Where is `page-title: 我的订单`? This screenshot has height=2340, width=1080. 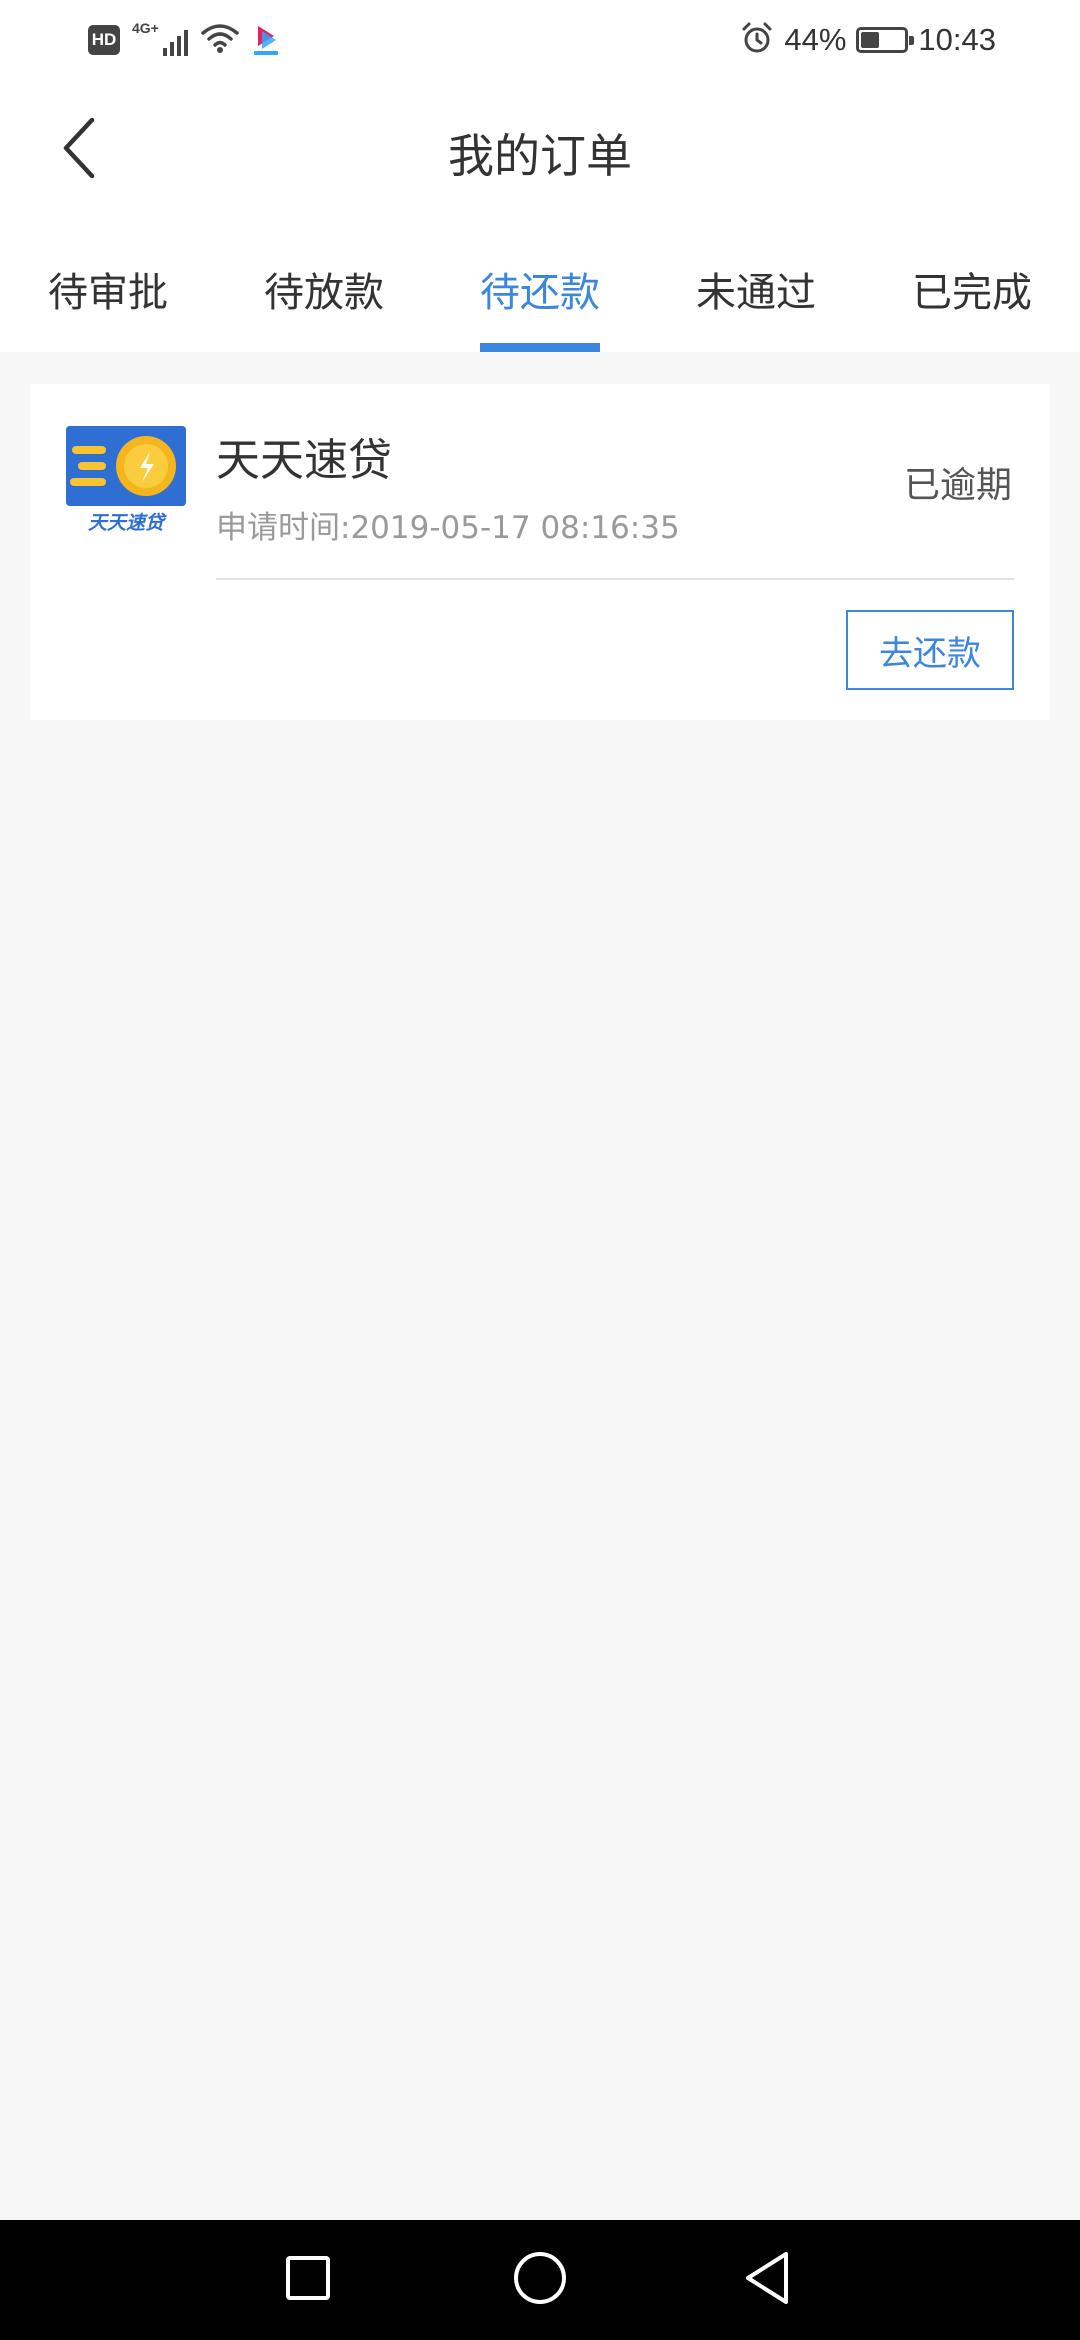
page-title: 我的订单 is located at coordinates (540, 156).